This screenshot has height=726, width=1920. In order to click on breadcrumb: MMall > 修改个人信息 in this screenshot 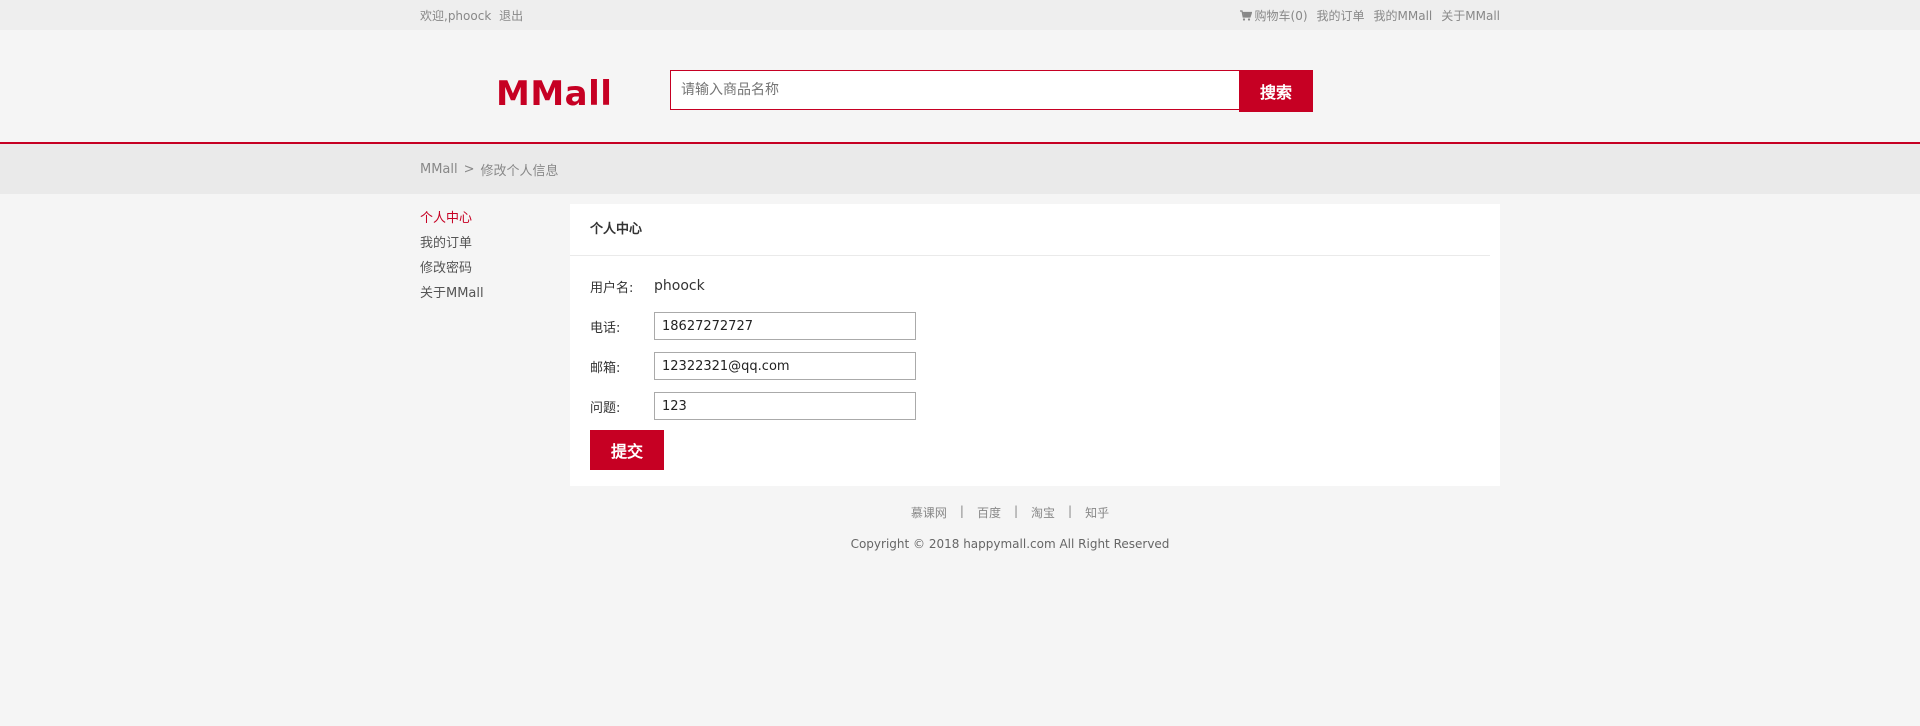, I will do `click(960, 169)`.